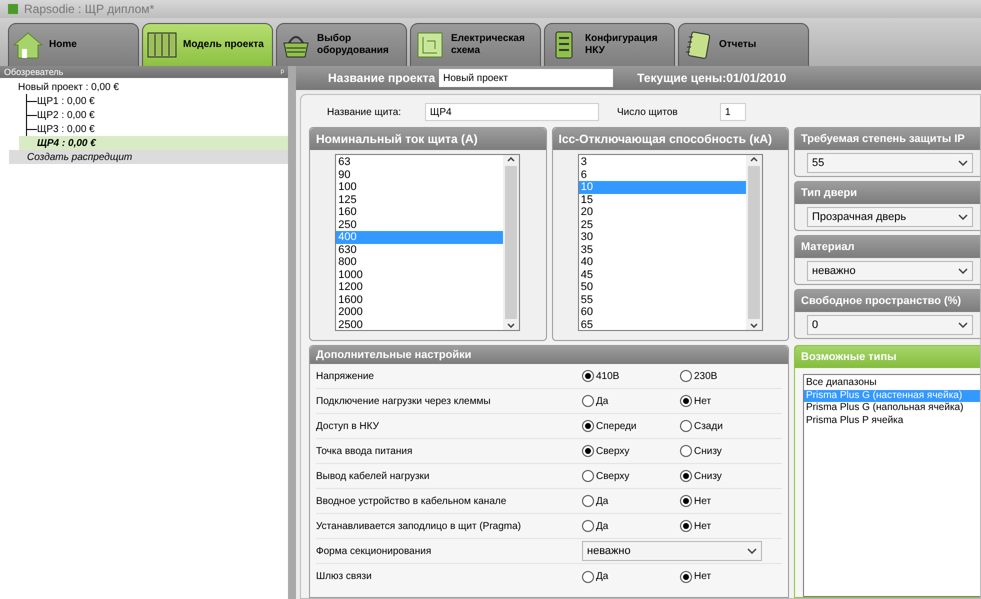 The image size is (981, 599). What do you see at coordinates (373, 477) in the screenshot?
I see `setting-label: Вывод кабелей нагрузки` at bounding box center [373, 477].